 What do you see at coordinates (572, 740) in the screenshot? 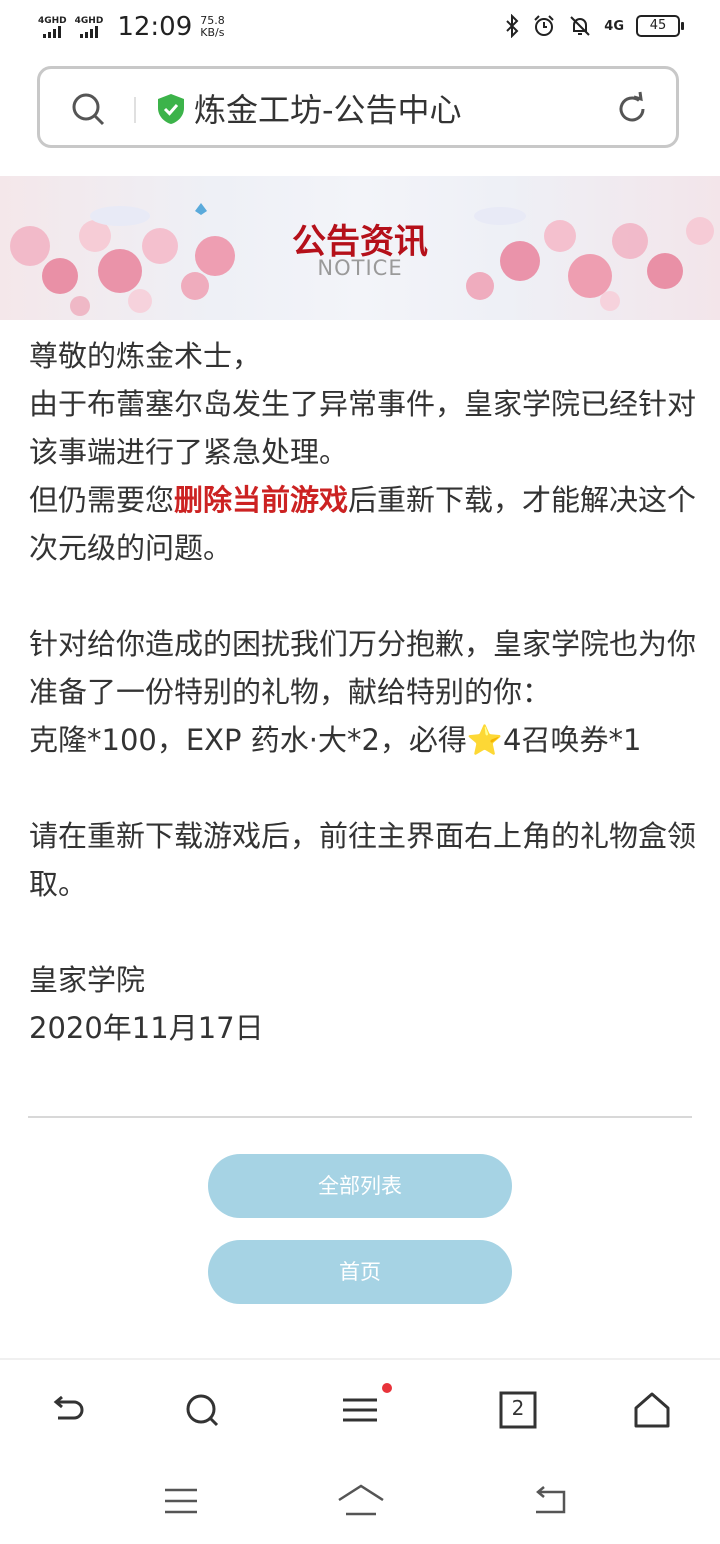
I see `rewards-after: 4召唤券*1` at bounding box center [572, 740].